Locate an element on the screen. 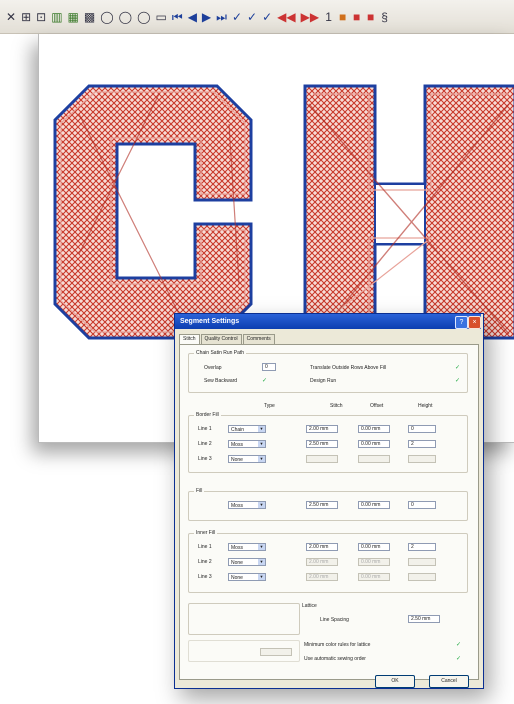 The width and height of the screenshot is (514, 704). ok-button: OK is located at coordinates (395, 681).